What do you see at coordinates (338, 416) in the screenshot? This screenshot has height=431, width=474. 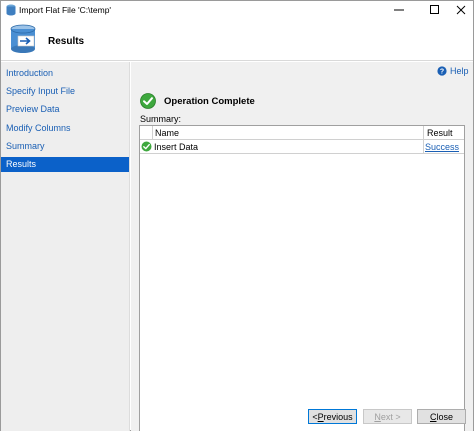 I see `previous-button-rest: revious` at bounding box center [338, 416].